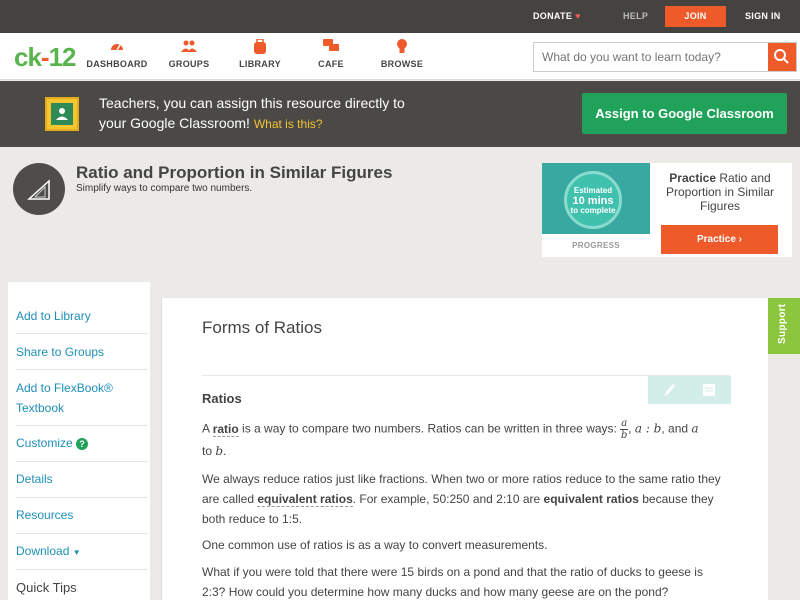 Image resolution: width=800 pixels, height=600 pixels. I want to click on ratio-term-link: ratio, so click(225, 429).